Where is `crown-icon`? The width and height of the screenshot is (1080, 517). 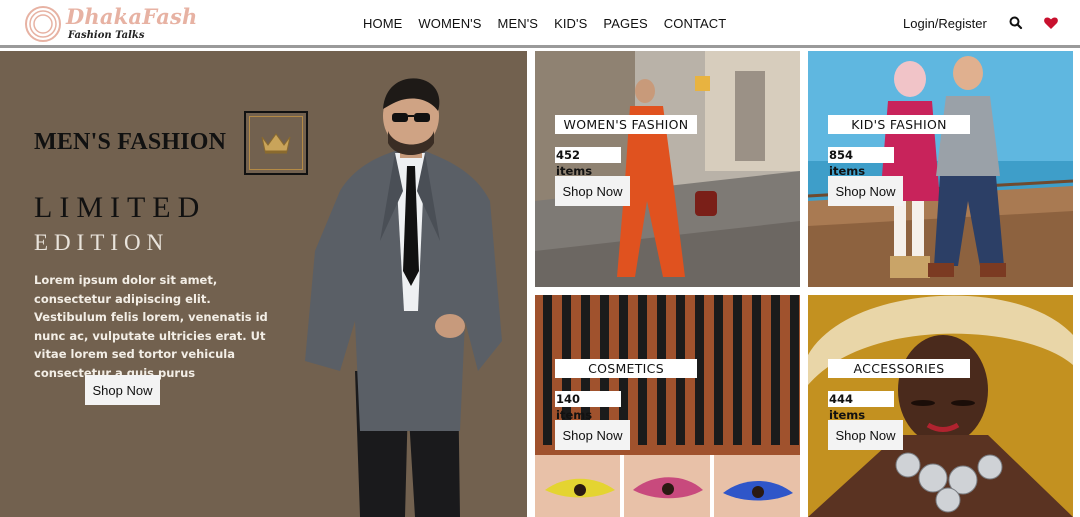 crown-icon is located at coordinates (276, 143).